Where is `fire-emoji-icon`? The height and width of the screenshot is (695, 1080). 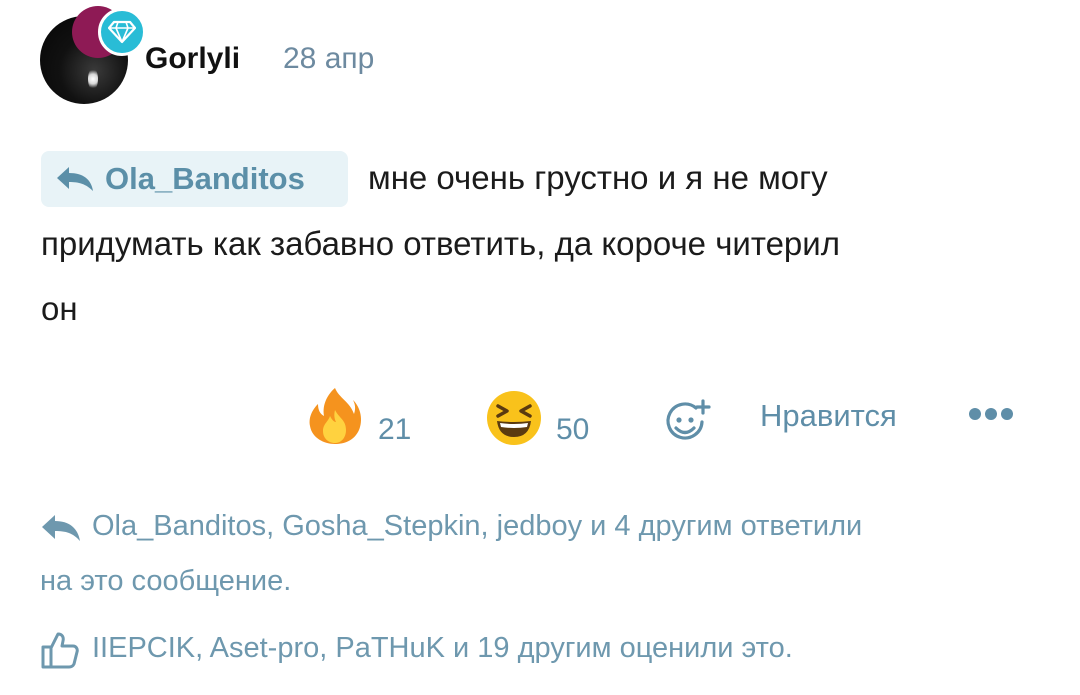
fire-emoji-icon is located at coordinates (335, 416).